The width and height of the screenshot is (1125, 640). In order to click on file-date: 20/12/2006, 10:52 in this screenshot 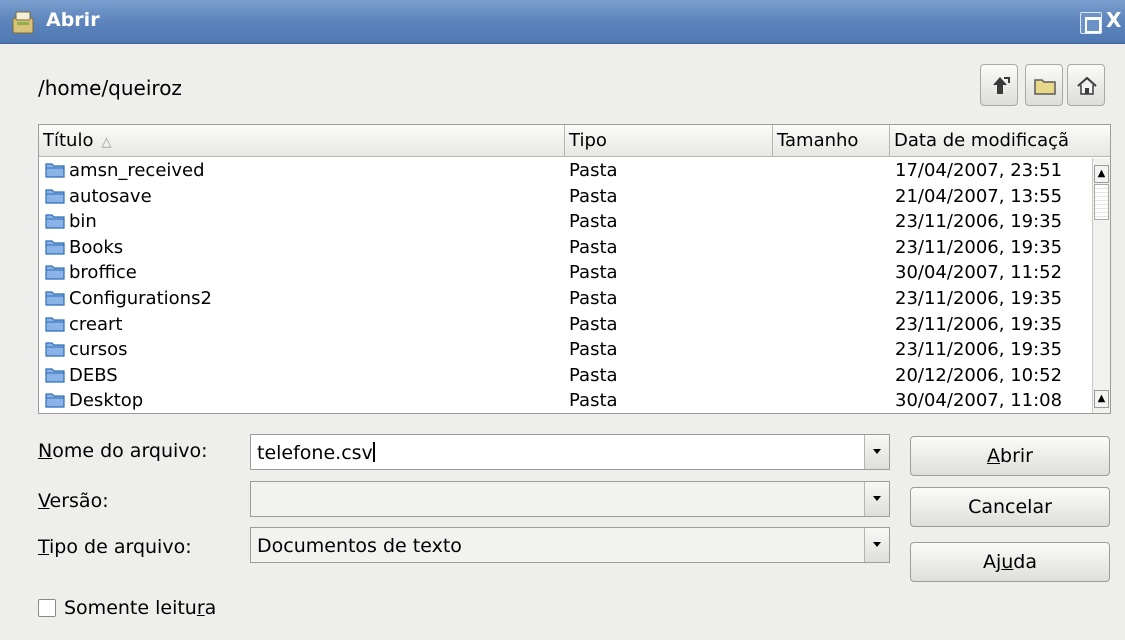, I will do `click(979, 375)`.